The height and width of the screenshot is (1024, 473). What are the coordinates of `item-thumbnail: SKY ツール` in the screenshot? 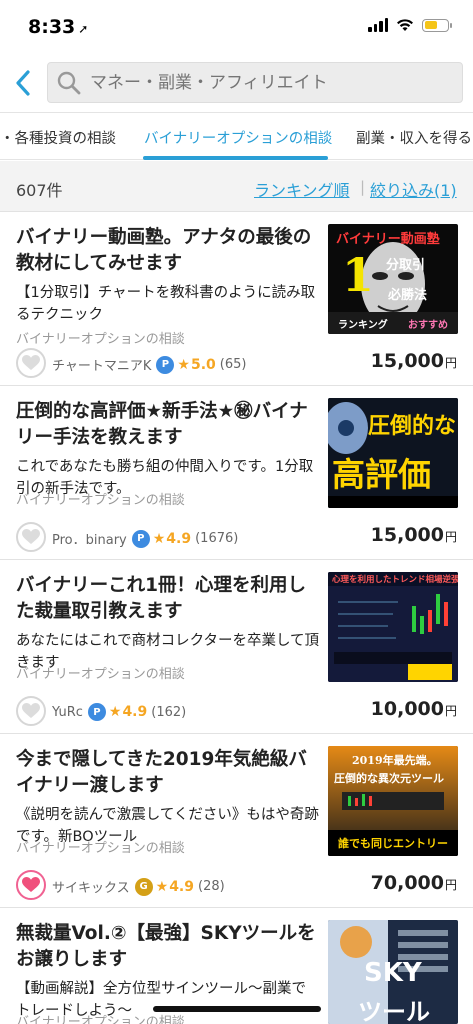 It's located at (393, 972).